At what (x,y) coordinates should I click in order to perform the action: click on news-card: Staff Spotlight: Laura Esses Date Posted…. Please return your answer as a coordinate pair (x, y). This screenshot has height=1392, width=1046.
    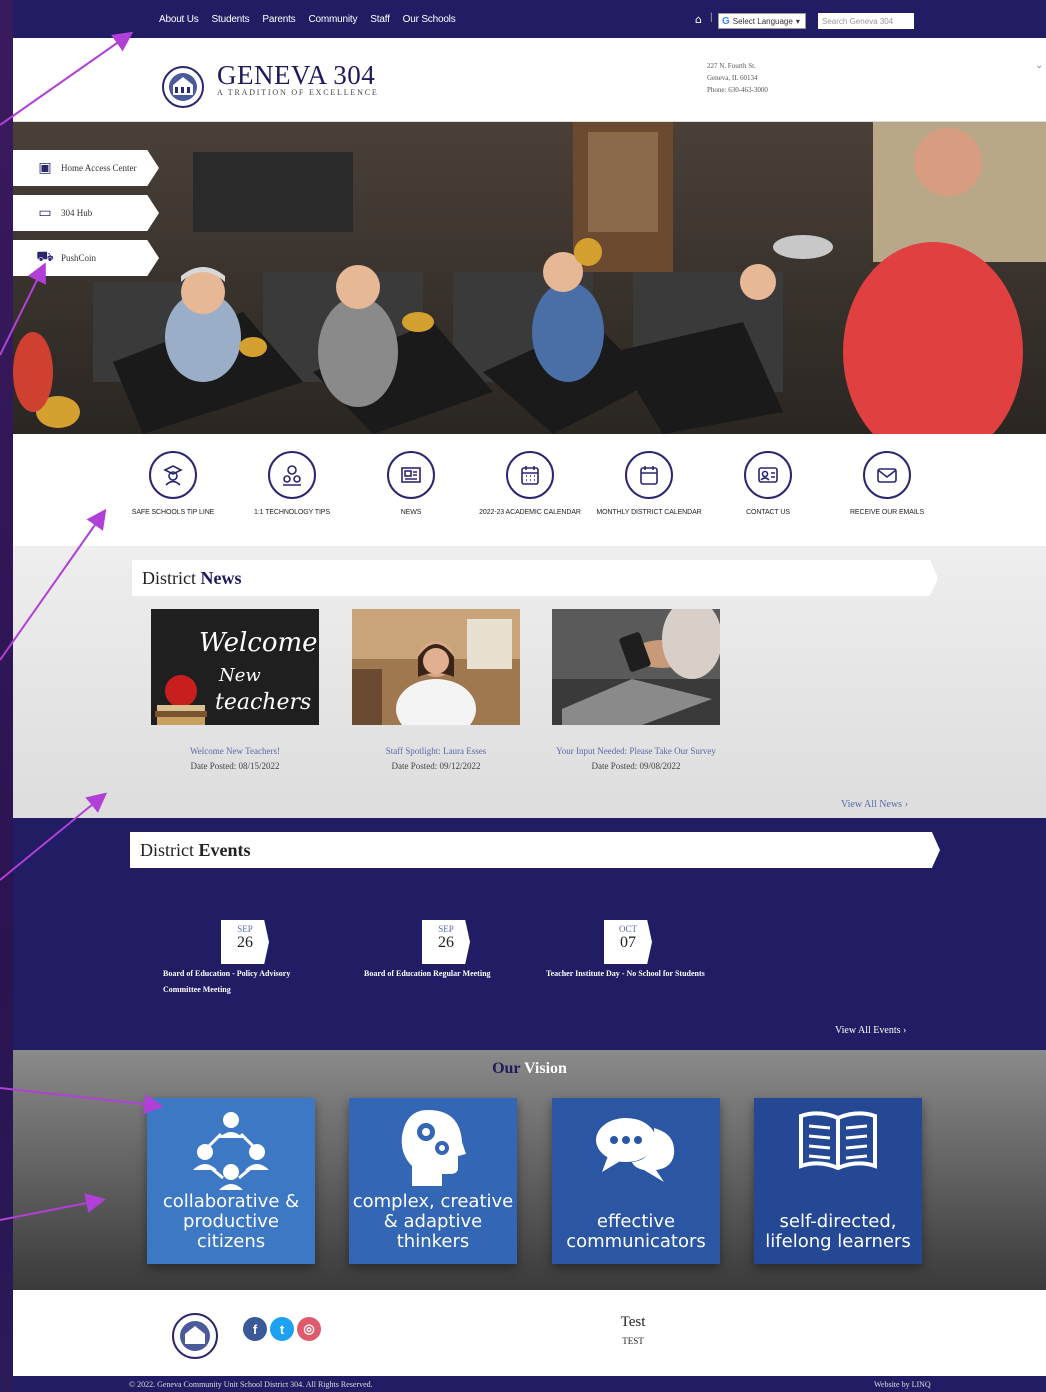
    Looking at the image, I should click on (436, 691).